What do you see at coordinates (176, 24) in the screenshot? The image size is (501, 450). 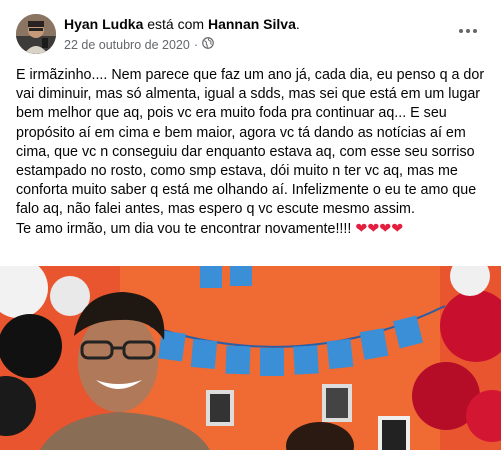 I see `with-verb: está com` at bounding box center [176, 24].